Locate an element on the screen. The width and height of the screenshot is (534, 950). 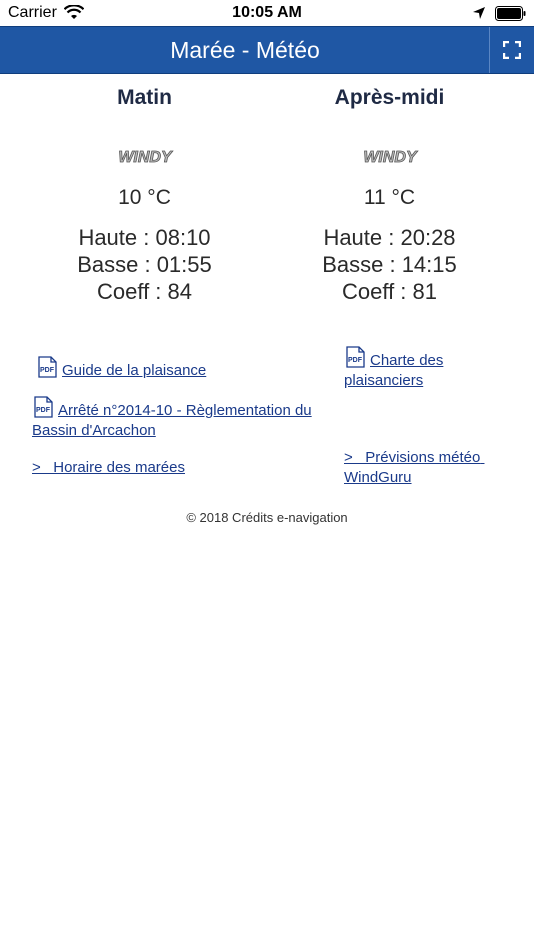
fullscreen-icon is located at coordinates (512, 50).